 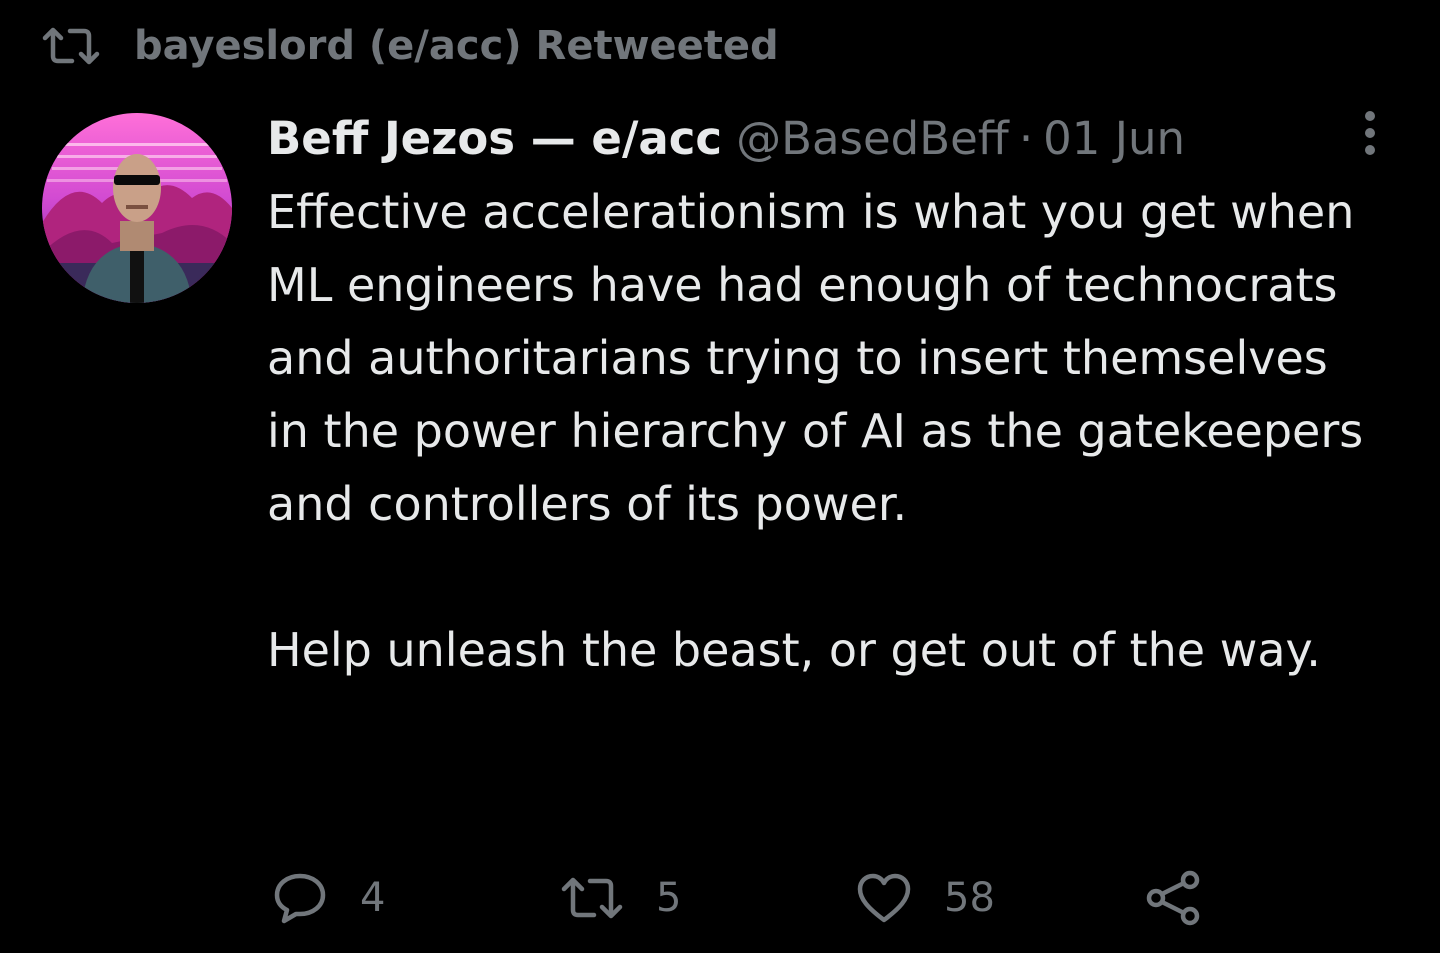 I want to click on retweet-button: 5, so click(x=620, y=898).